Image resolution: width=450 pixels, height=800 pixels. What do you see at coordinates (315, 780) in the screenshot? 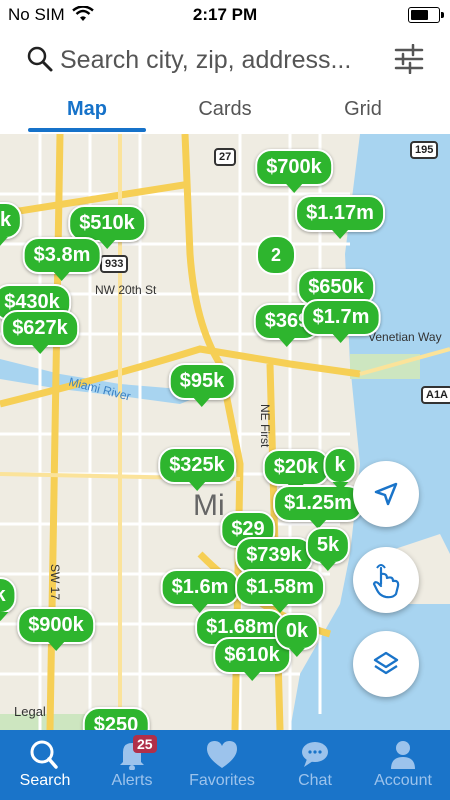
I see `tabbar-label: Chat` at bounding box center [315, 780].